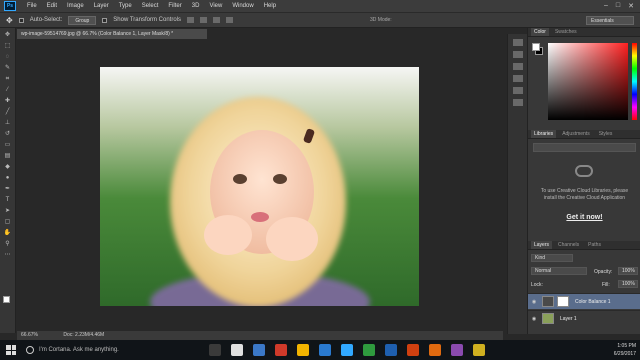 The width and height of the screenshot is (640, 360). Describe the element at coordinates (190, 20) in the screenshot. I see `align-top-icon` at that location.